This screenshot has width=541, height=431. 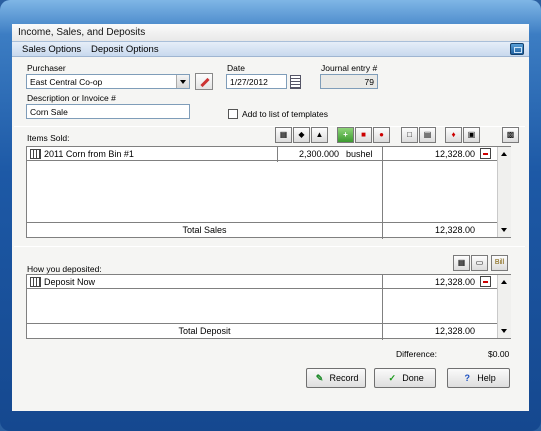 What do you see at coordinates (319, 135) in the screenshot?
I see `livestock-icon: ▲` at bounding box center [319, 135].